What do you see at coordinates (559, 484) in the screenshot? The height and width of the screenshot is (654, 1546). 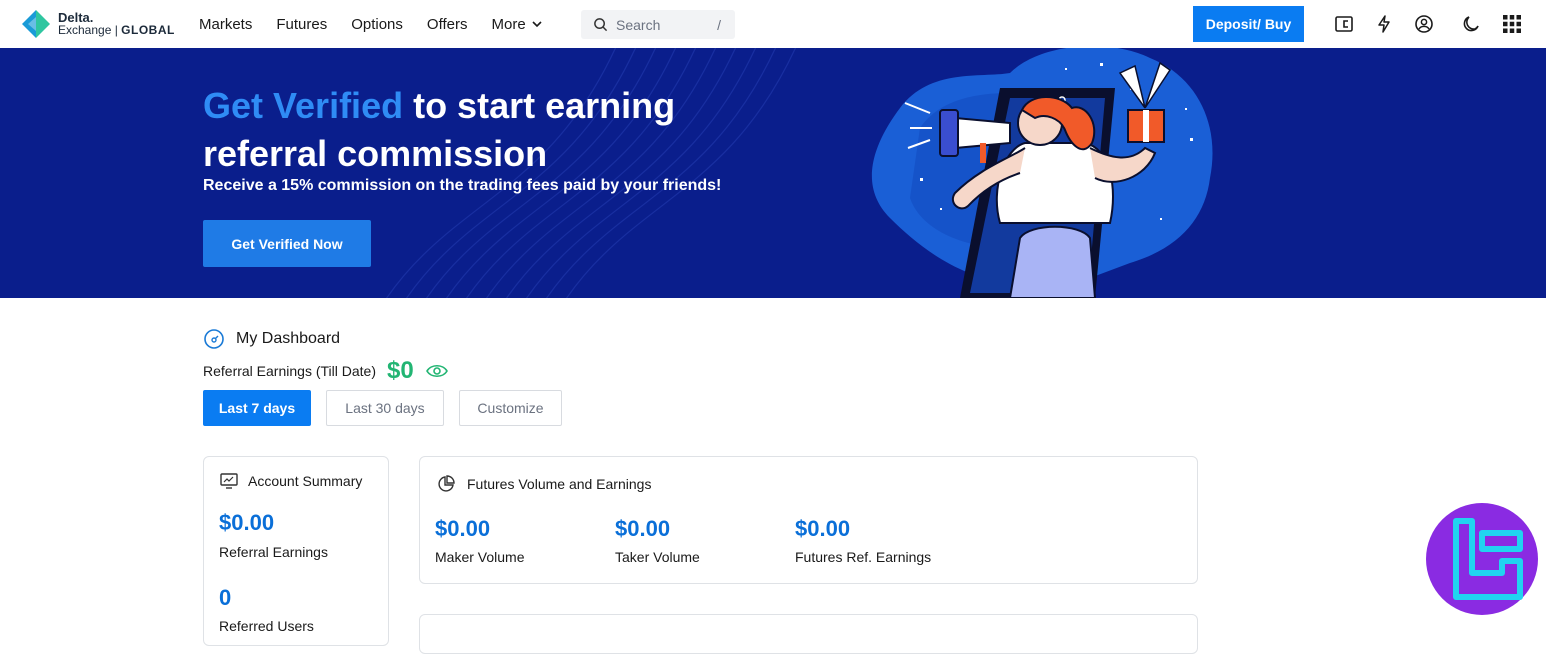 I see `futures-card-title: Futures Volume and Earnings` at bounding box center [559, 484].